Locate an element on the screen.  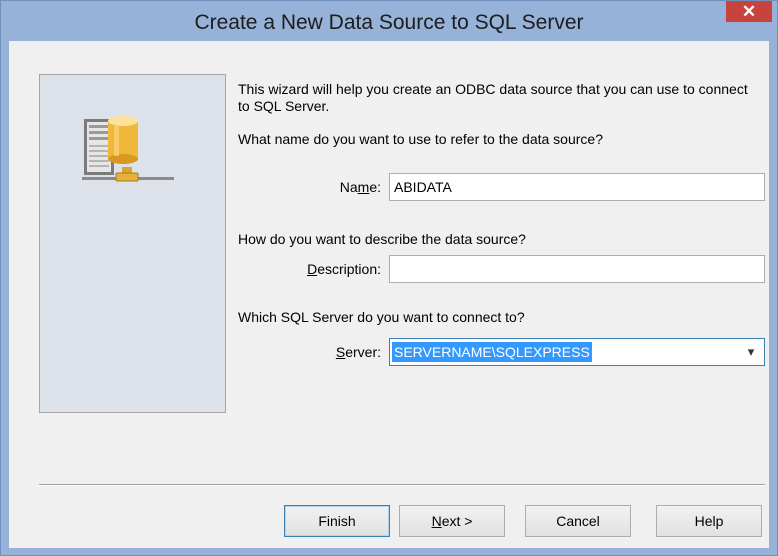
description-label: Description: is located at coordinates (325, 269).